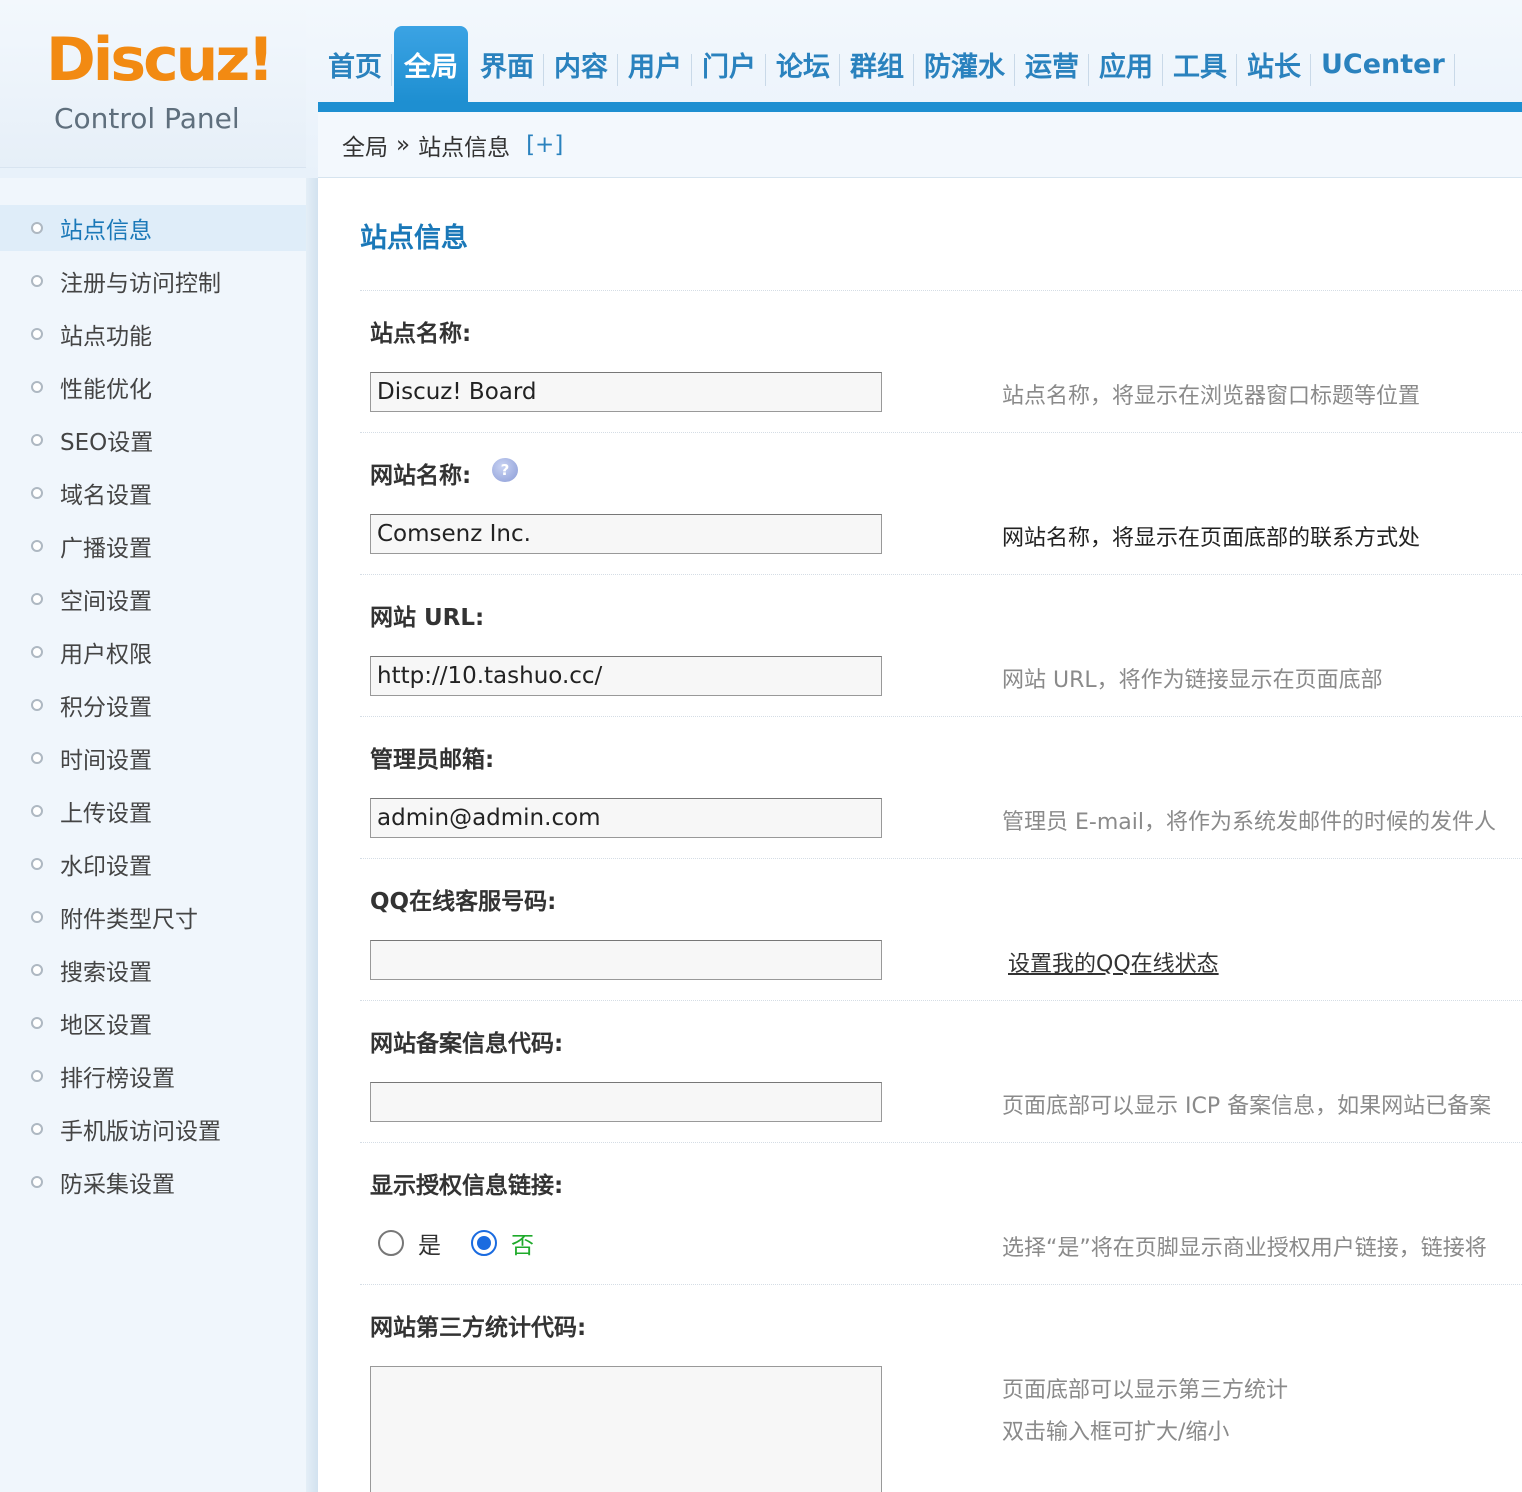  Describe the element at coordinates (153, 387) in the screenshot. I see `sidebar-item-performance: 性能优化` at that location.